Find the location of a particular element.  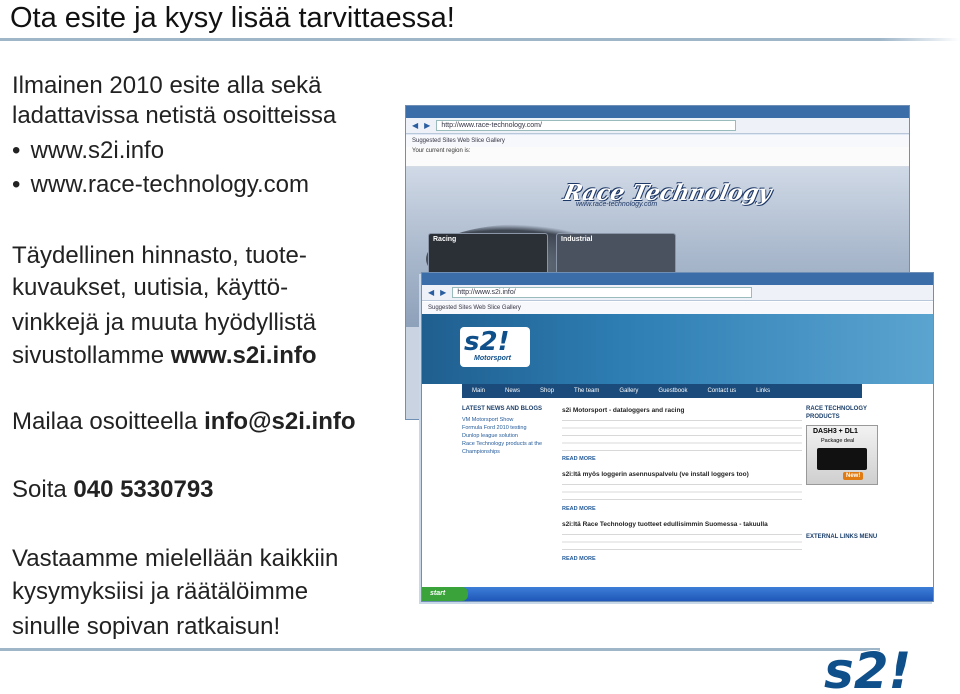

phone-line: Soita 040 5330793 is located at coordinates (113, 490).